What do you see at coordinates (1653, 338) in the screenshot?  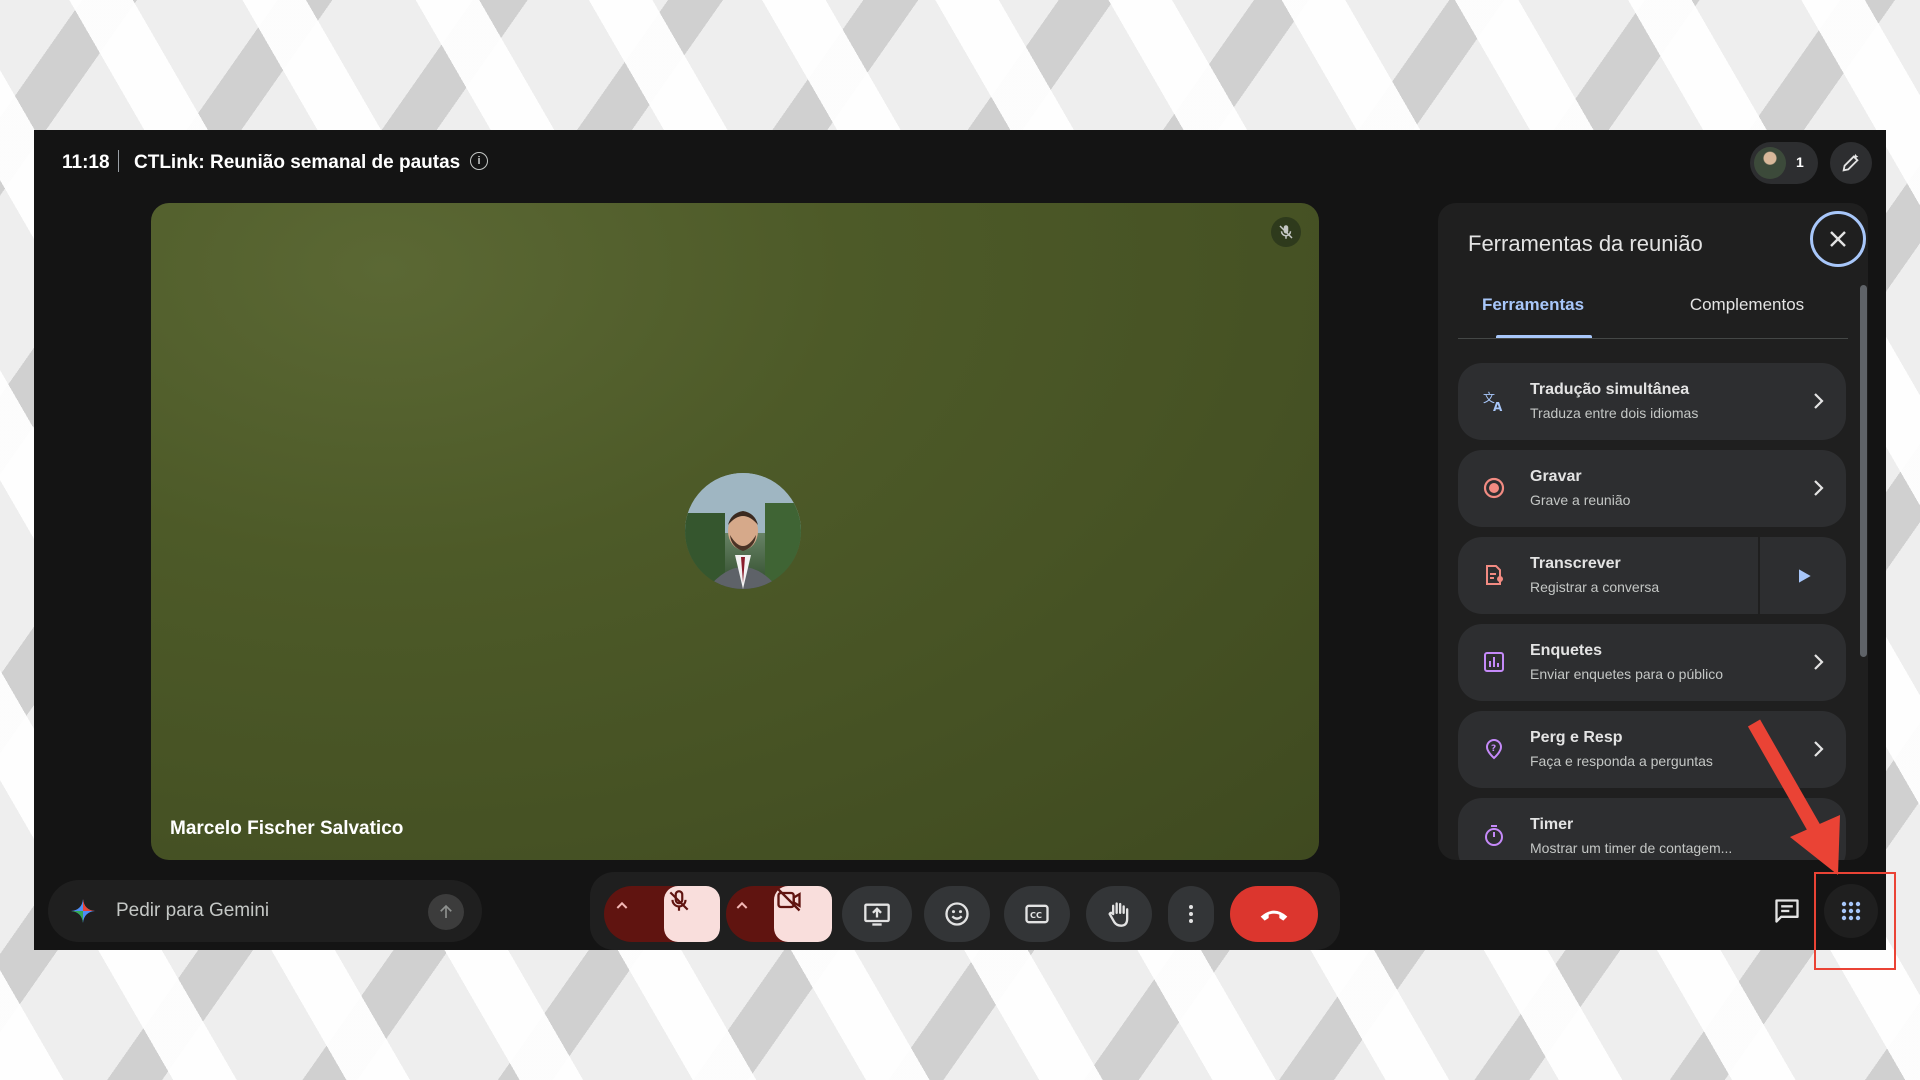 I see `tab-divider` at bounding box center [1653, 338].